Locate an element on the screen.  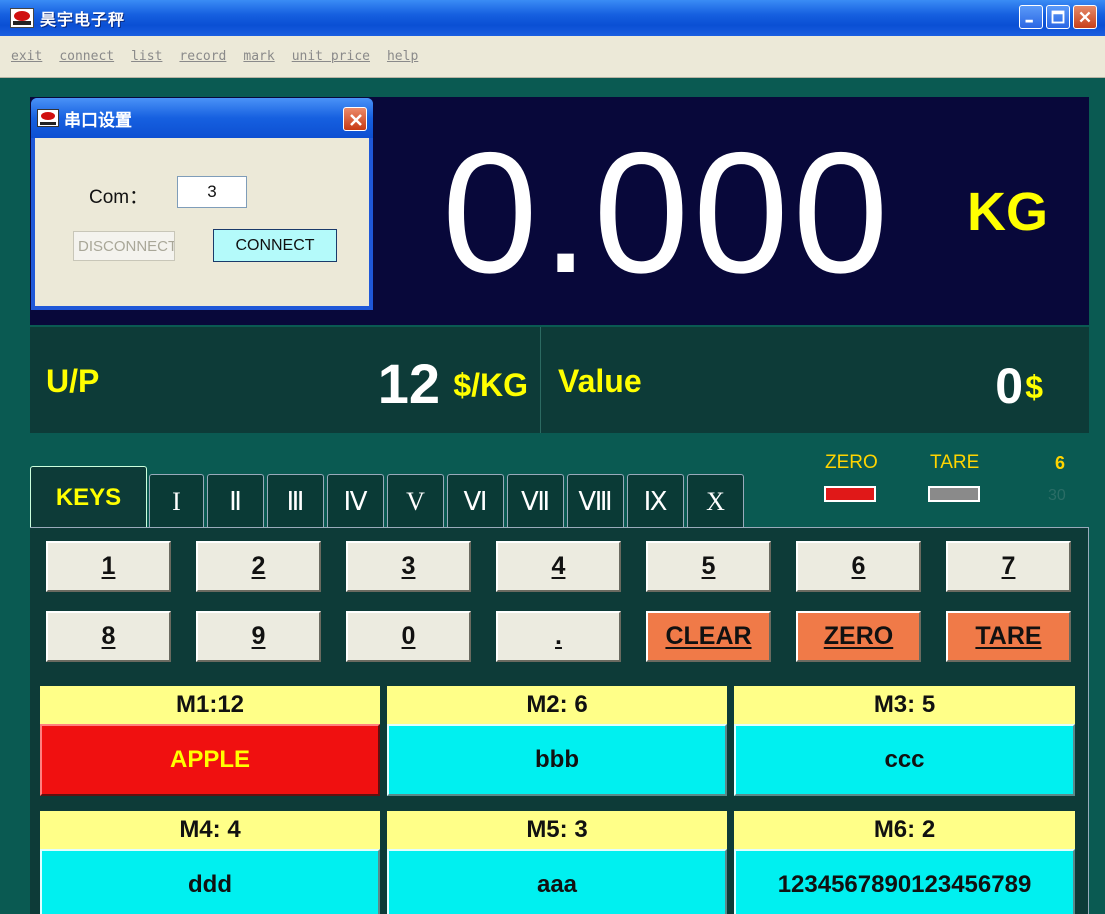
tab-8: Ⅷ is located at coordinates (595, 501).